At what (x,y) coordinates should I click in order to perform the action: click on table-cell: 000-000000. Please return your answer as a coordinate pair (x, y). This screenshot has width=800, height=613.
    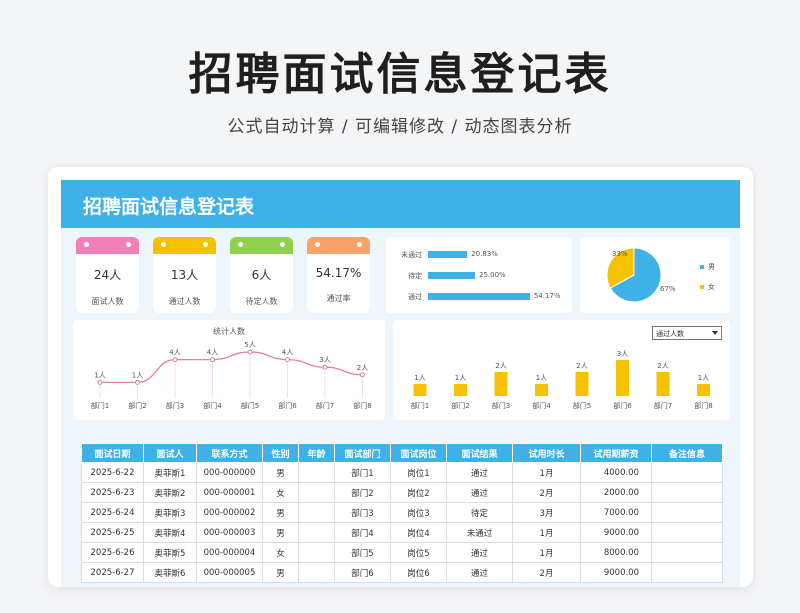
    Looking at the image, I should click on (229, 472).